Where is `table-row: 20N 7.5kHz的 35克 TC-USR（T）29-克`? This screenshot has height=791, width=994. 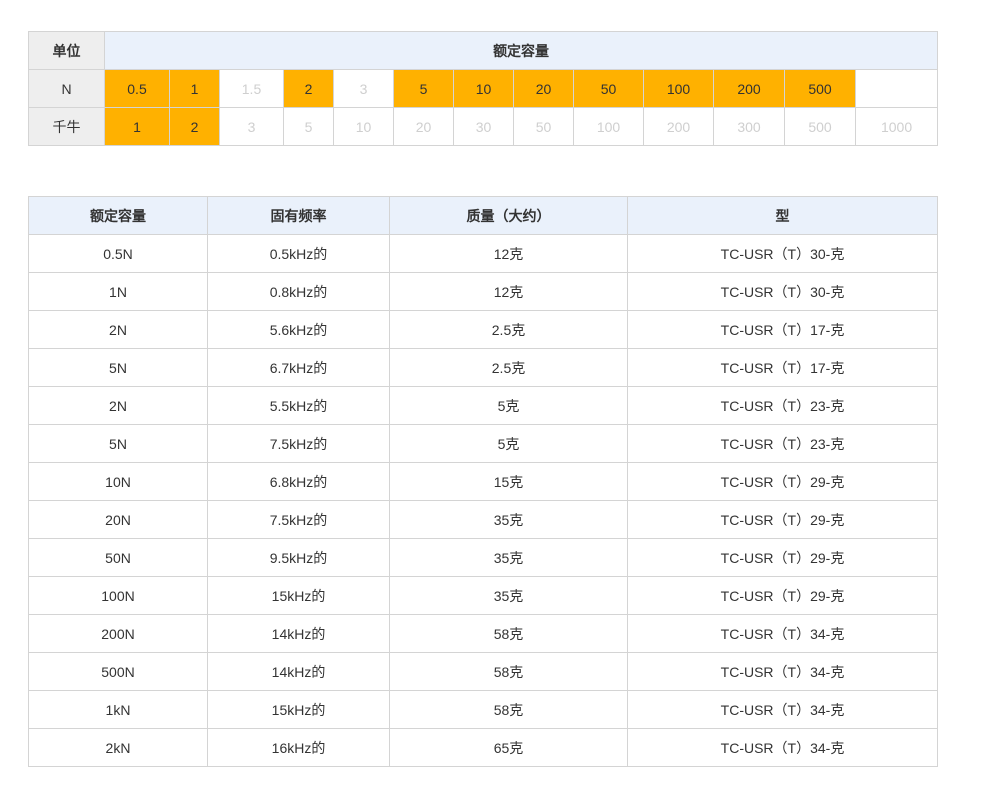 table-row: 20N 7.5kHz的 35克 TC-USR（T）29-克 is located at coordinates (483, 519).